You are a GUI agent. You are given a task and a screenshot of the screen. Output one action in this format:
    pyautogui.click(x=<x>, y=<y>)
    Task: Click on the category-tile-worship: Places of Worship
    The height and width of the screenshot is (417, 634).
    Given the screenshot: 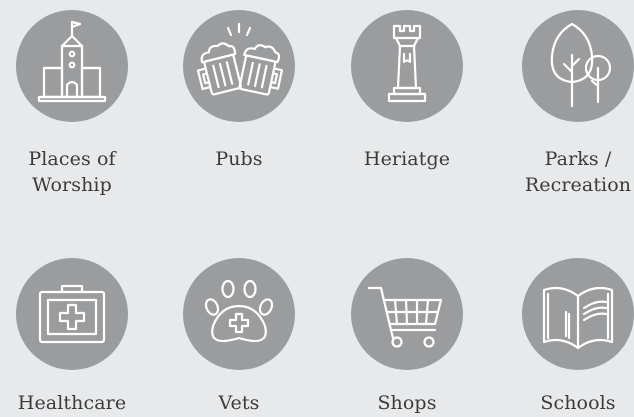 What is the action you would take?
    pyautogui.click(x=76, y=110)
    